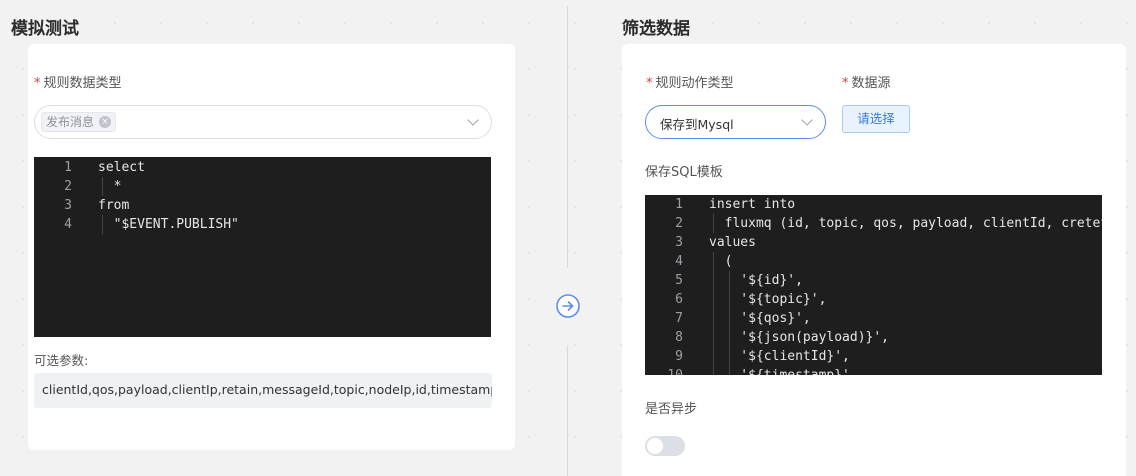 The image size is (1136, 476). I want to click on tag-close-icon: ×, so click(105, 122).